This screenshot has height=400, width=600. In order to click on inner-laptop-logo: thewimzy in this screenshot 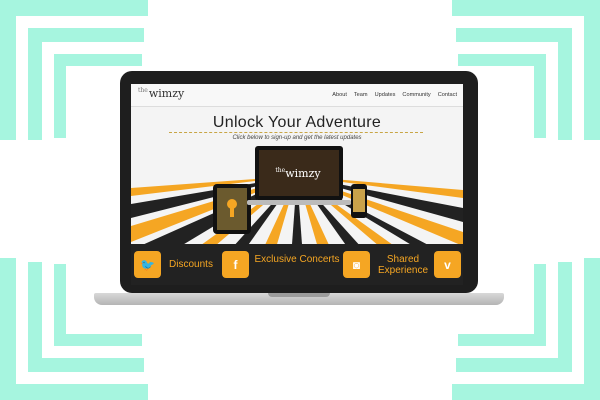, I will do `click(298, 173)`.